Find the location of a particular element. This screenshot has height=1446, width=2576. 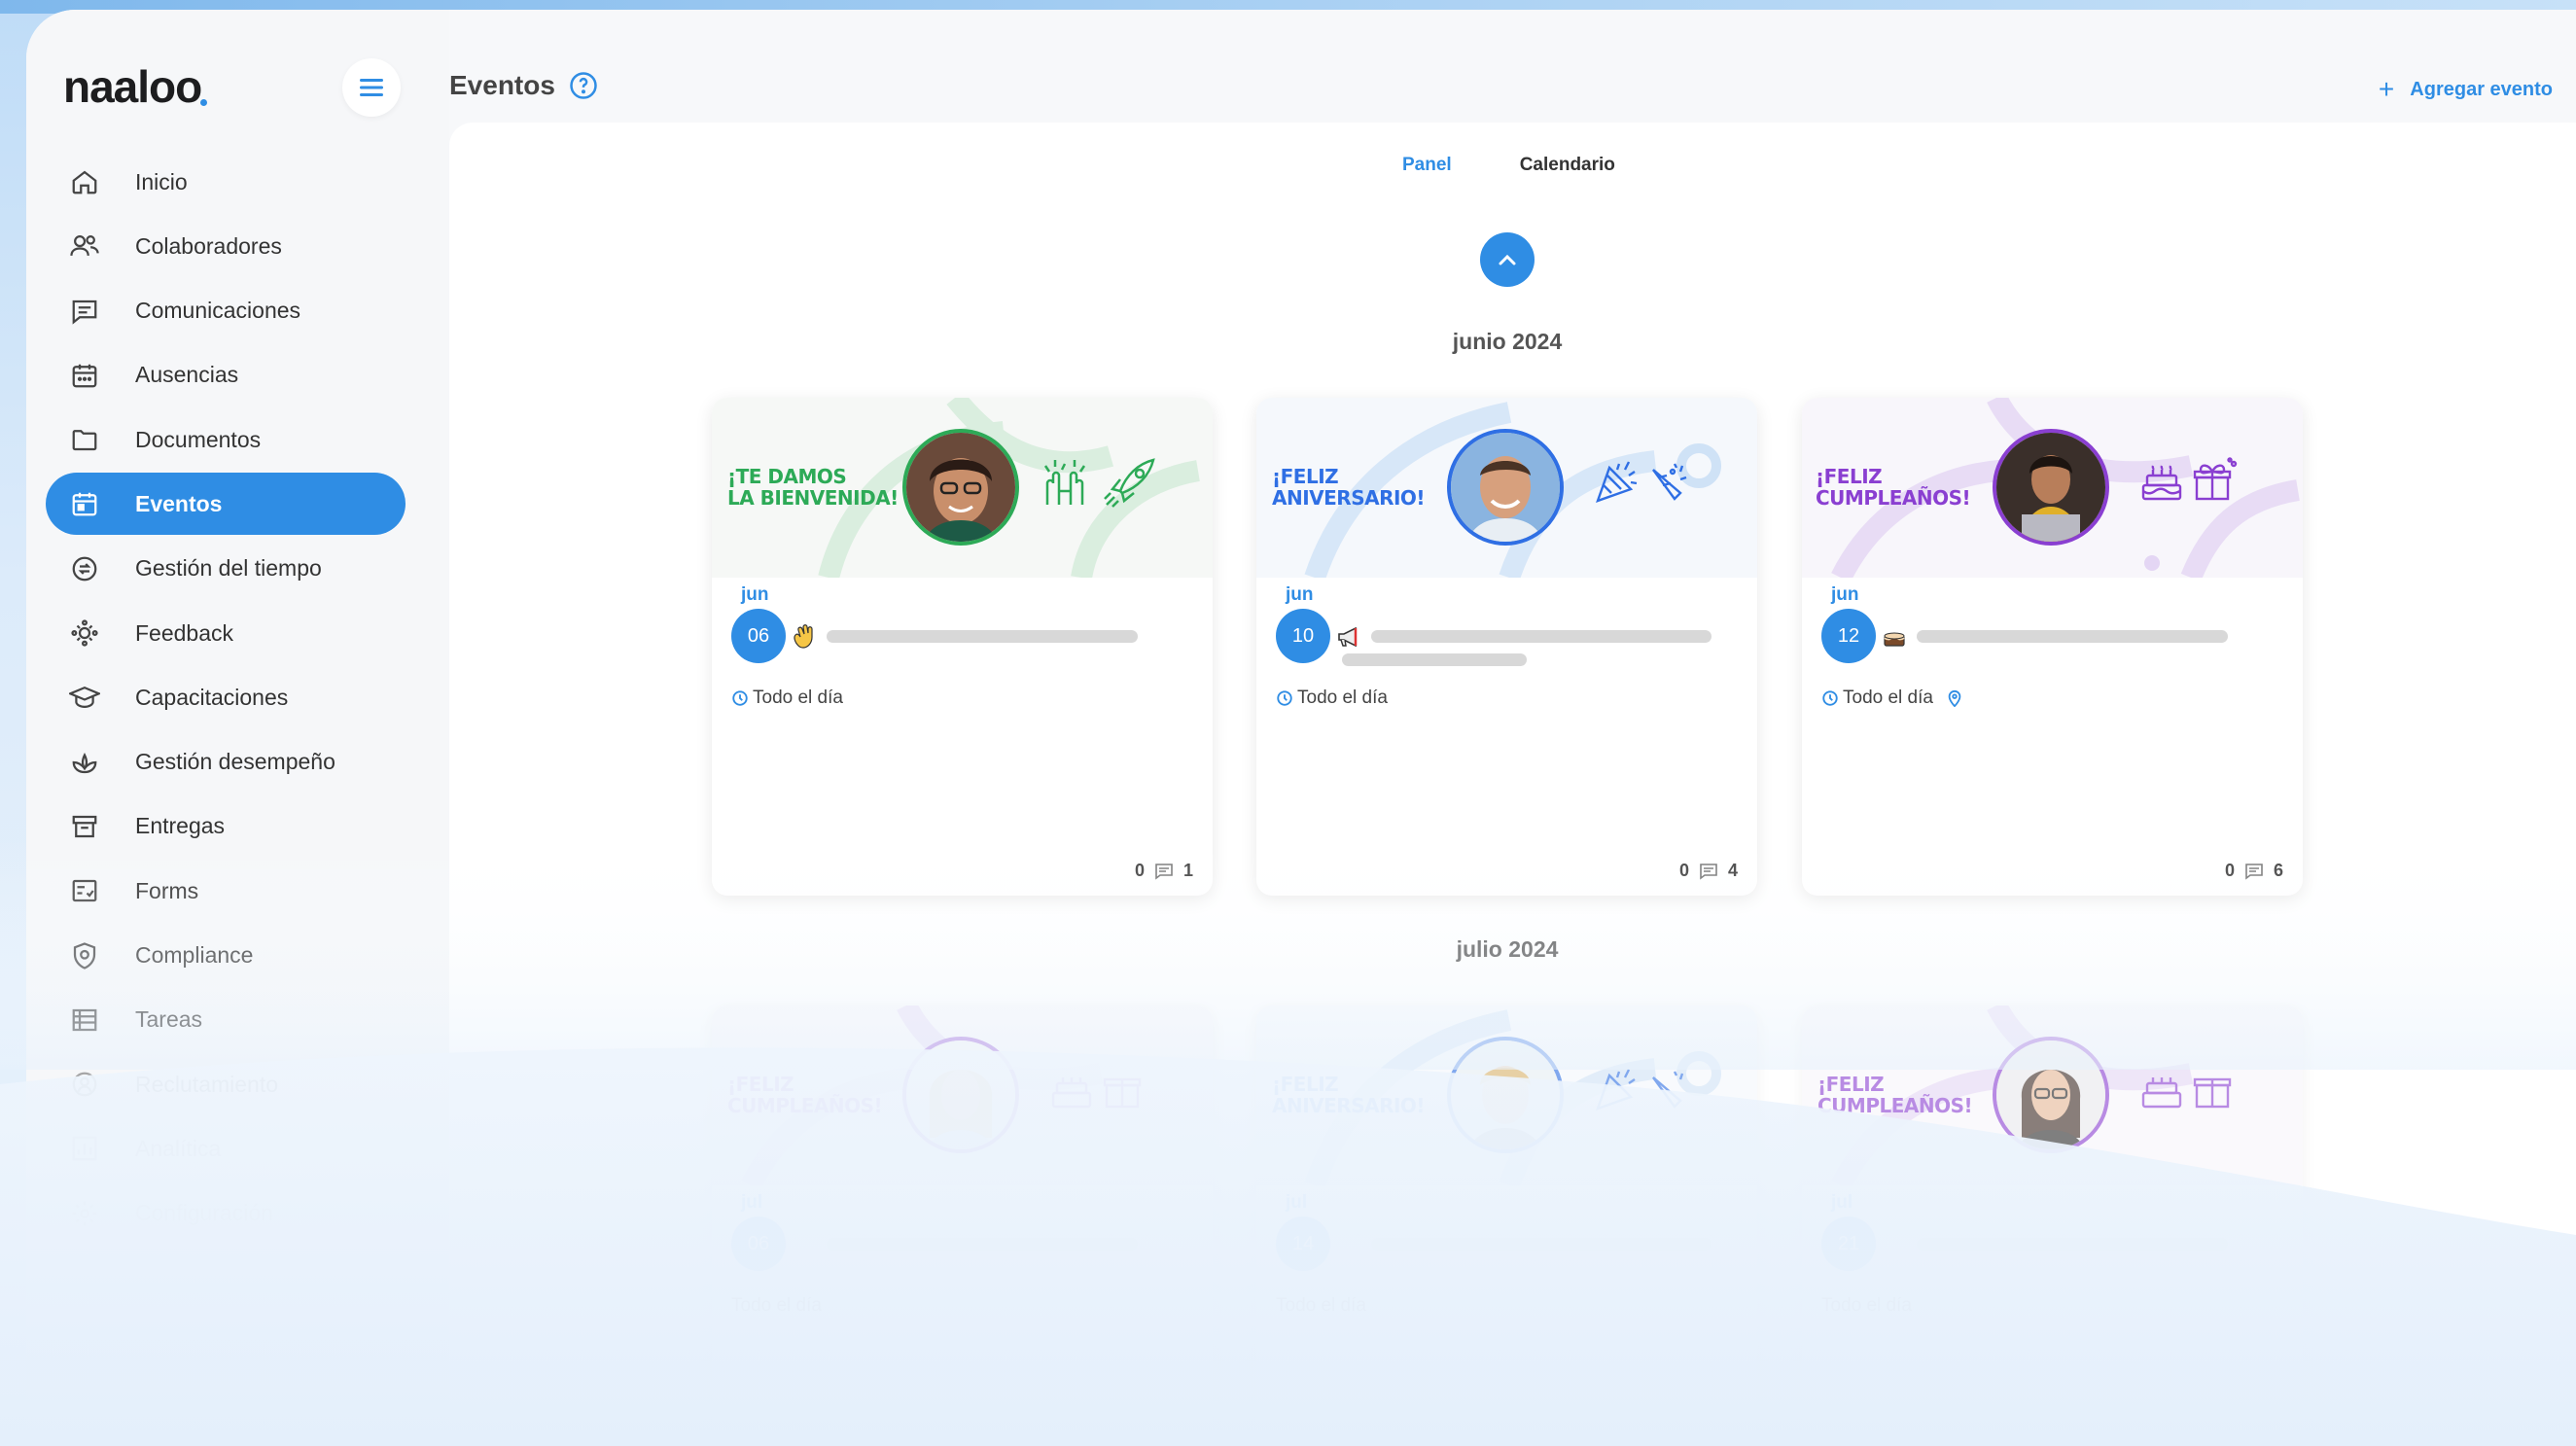

man-smiling-avatar is located at coordinates (1505, 487).